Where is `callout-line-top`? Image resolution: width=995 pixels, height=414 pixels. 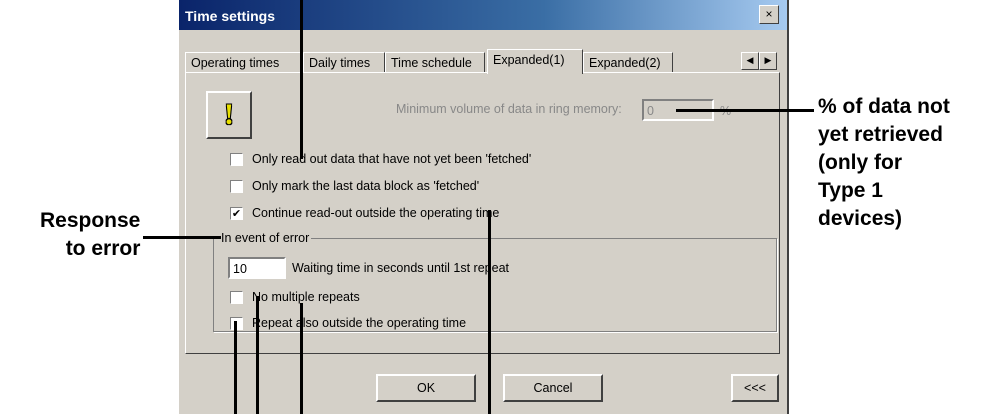 callout-line-top is located at coordinates (301, 79).